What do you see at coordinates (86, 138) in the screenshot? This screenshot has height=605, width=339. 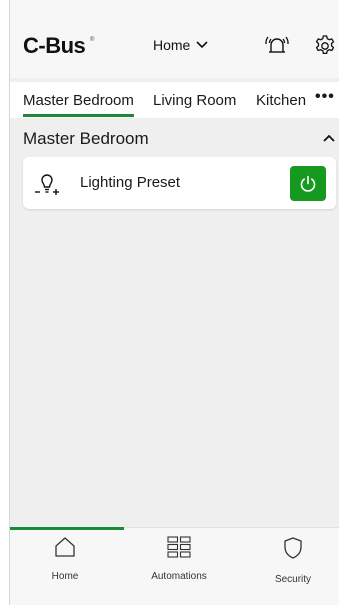 I see `section-title: Master Bedroom` at bounding box center [86, 138].